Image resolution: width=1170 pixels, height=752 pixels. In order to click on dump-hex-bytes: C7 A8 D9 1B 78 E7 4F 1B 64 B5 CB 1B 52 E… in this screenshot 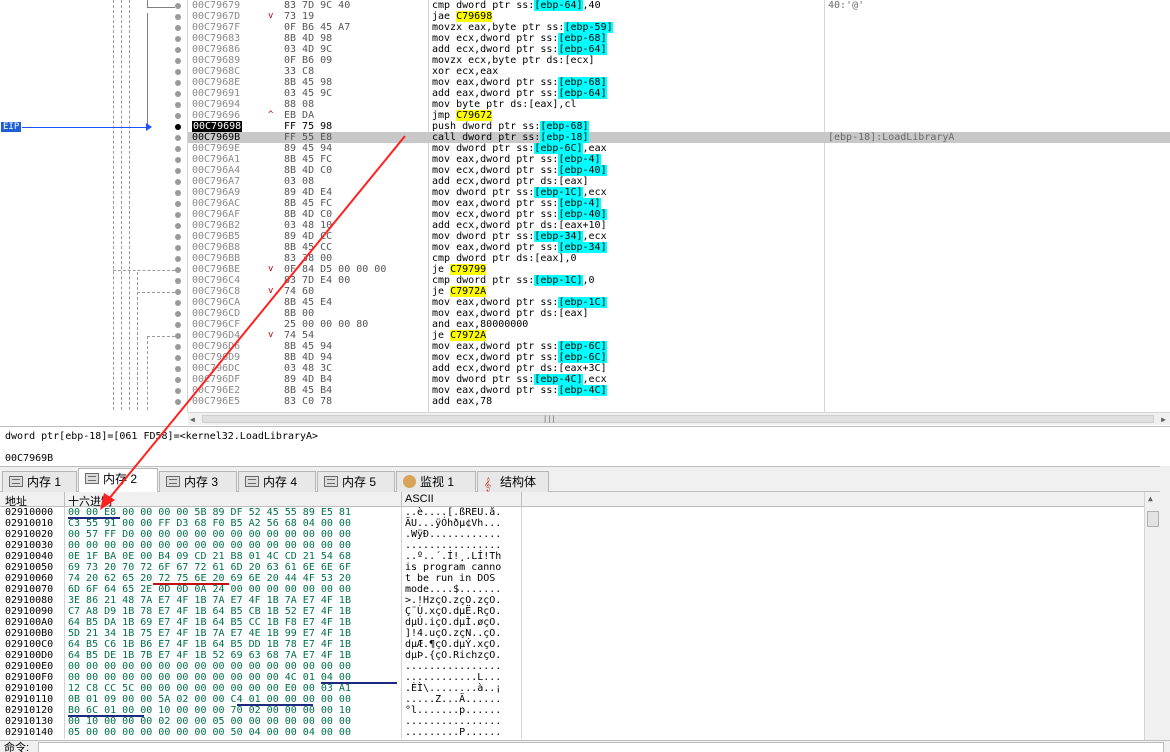, I will do `click(209, 611)`.